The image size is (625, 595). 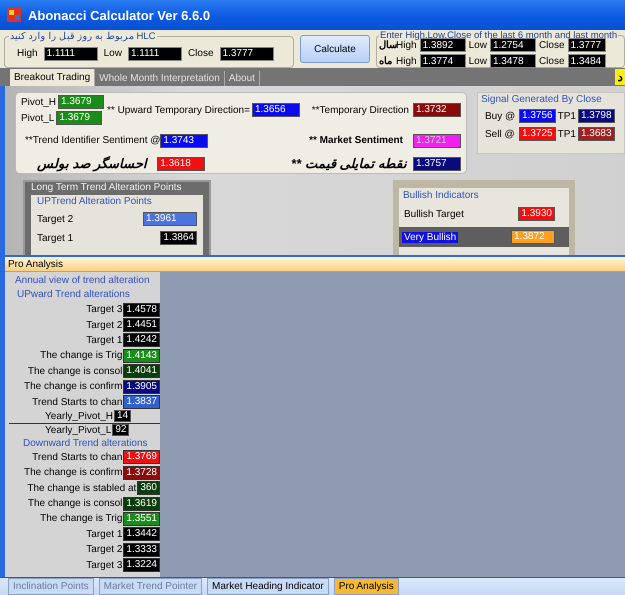 I want to click on tp-value: 1.3683, so click(x=596, y=134).